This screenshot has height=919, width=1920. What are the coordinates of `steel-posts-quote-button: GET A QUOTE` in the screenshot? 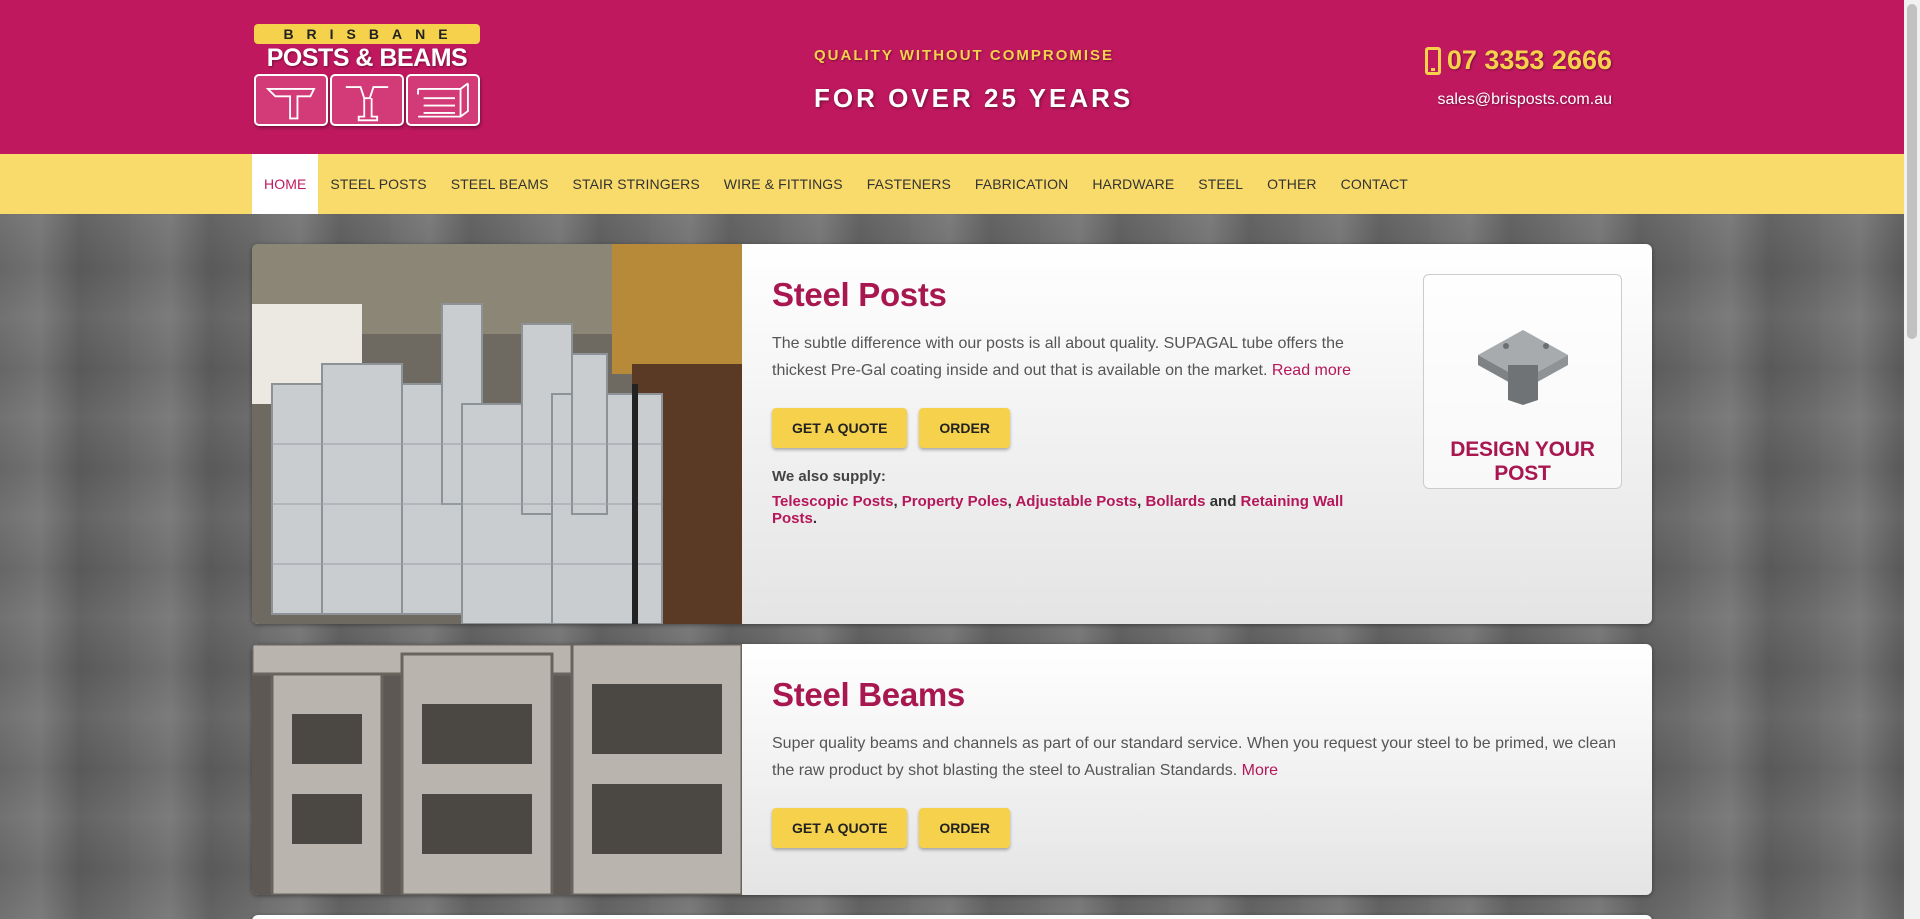 It's located at (840, 428).